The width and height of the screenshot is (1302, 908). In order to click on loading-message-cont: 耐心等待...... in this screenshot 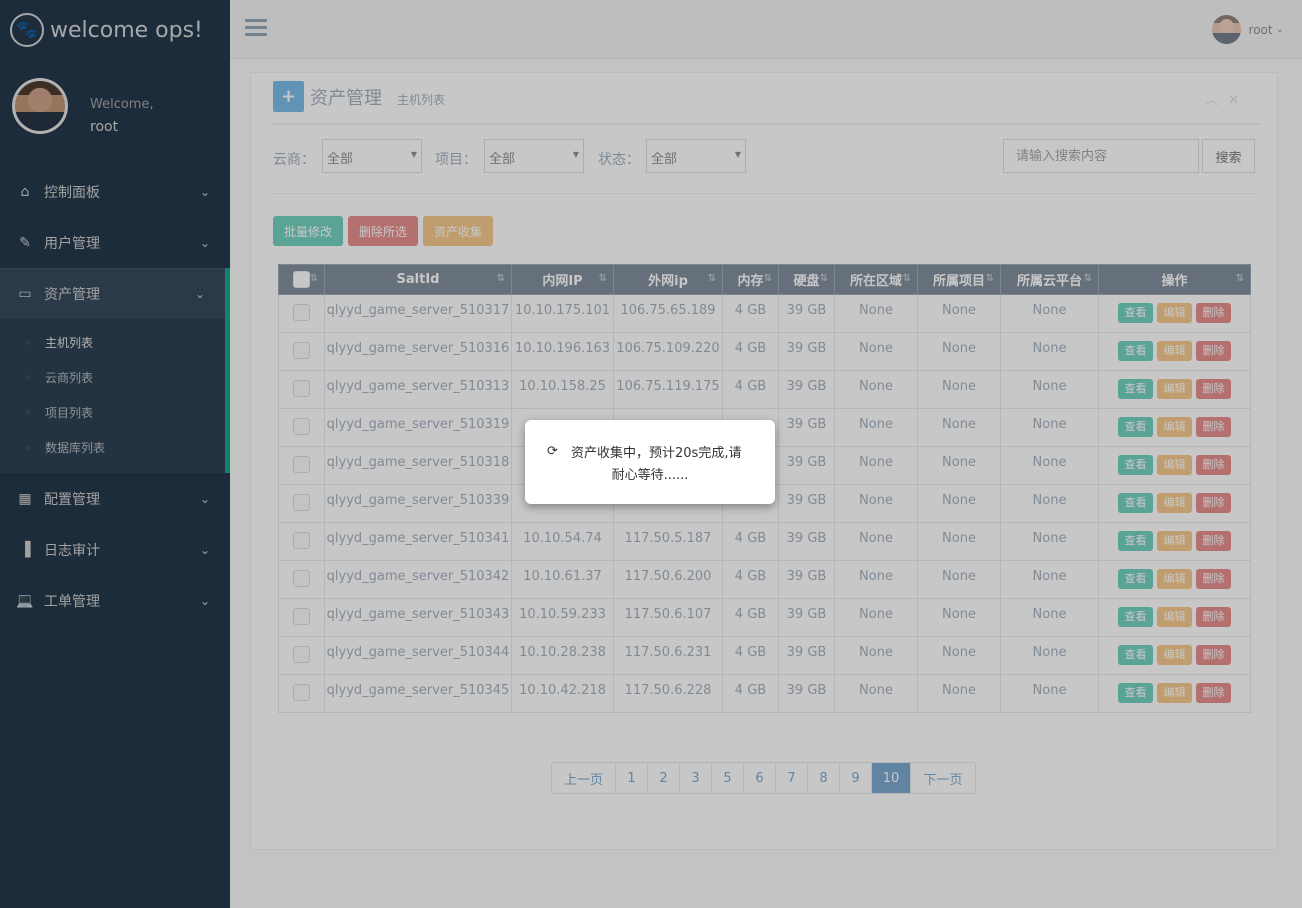, I will do `click(650, 475)`.